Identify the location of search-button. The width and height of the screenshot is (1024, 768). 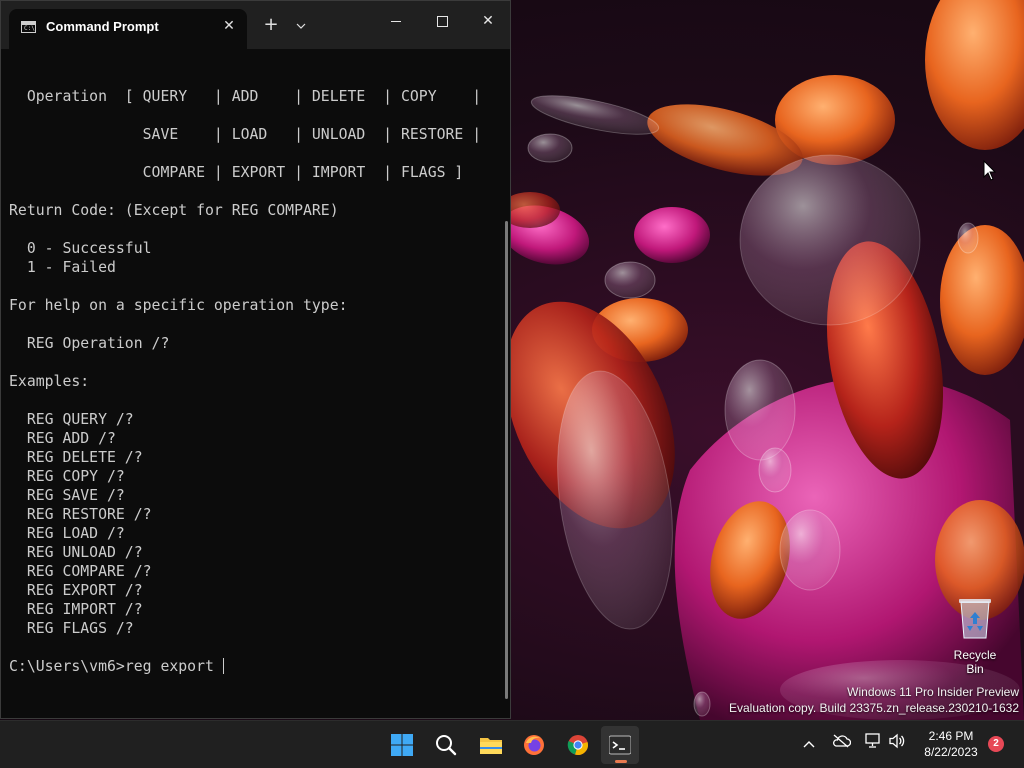
(446, 745).